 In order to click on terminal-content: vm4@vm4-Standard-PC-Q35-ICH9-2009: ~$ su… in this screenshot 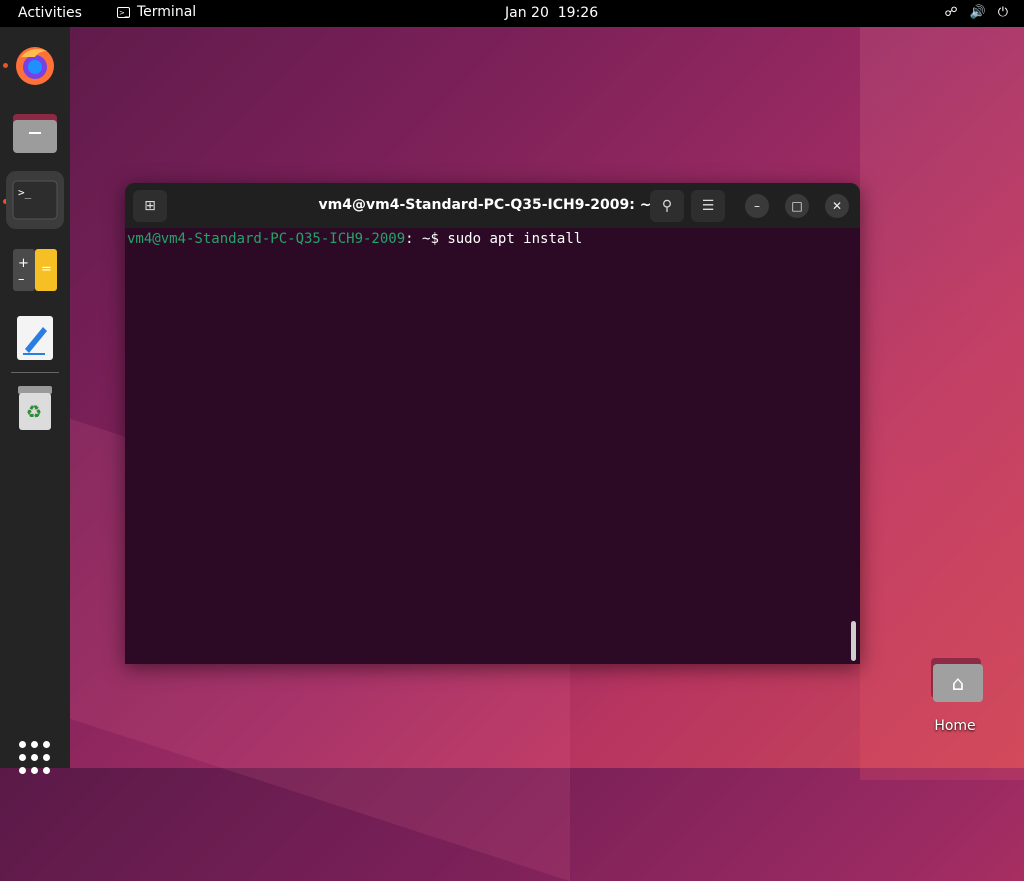, I will do `click(354, 239)`.